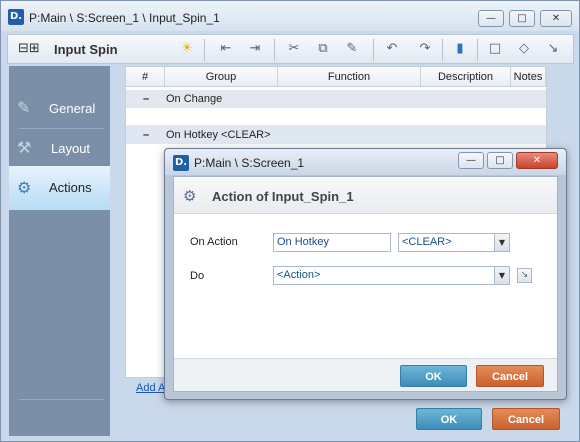 This screenshot has height=442, width=580. Describe the element at coordinates (197, 276) in the screenshot. I see `do-label: Do` at that location.